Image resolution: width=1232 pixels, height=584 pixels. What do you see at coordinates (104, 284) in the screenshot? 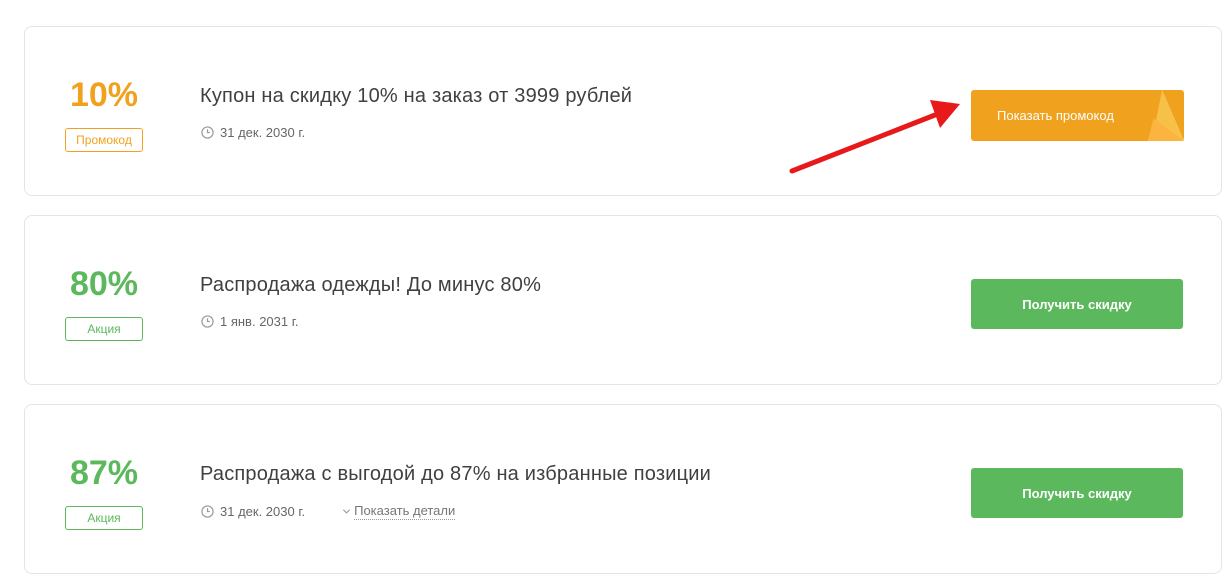
I see `discount-value: 80%` at bounding box center [104, 284].